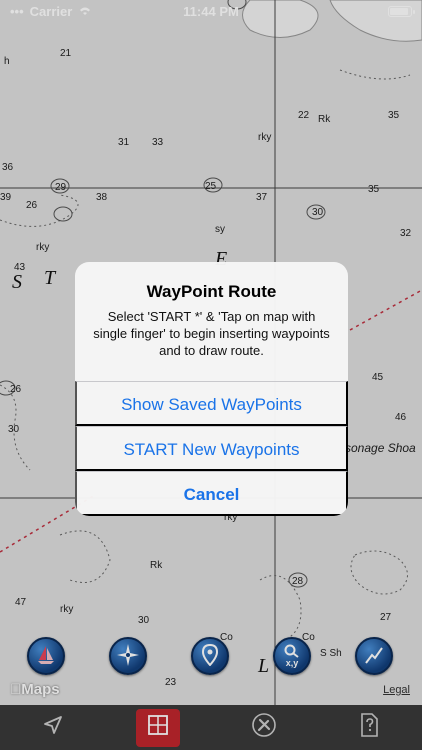 The width and height of the screenshot is (422, 750). What do you see at coordinates (211, 291) in the screenshot?
I see `alert-title: WayPoint Route` at bounding box center [211, 291].